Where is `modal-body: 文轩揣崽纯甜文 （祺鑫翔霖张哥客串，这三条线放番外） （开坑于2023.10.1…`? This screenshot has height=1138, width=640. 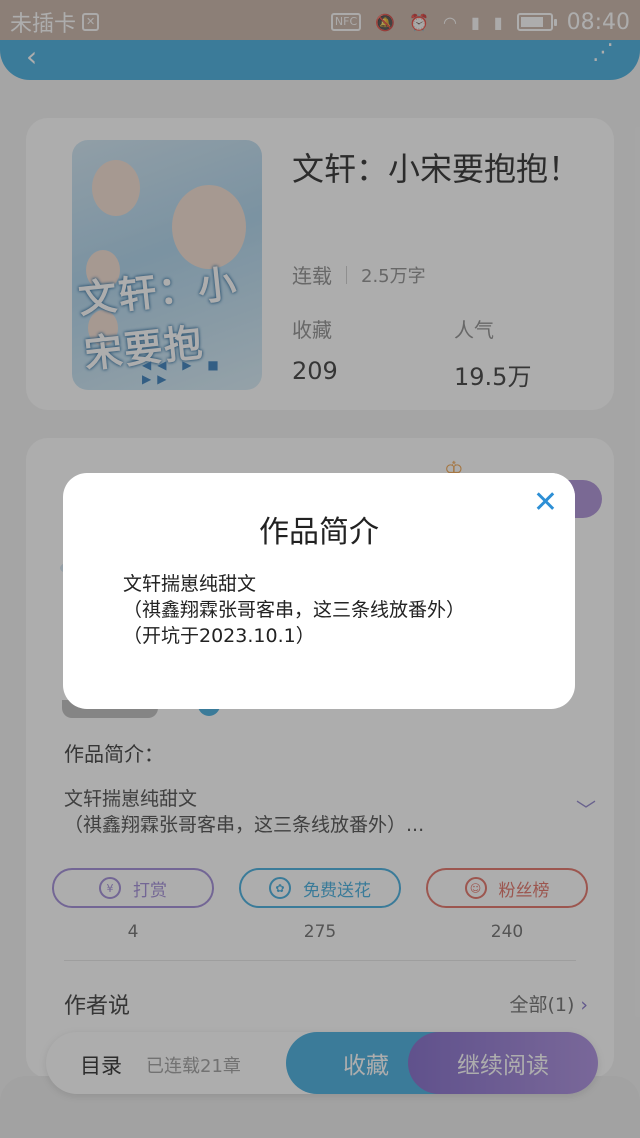 modal-body: 文轩揣崽纯甜文 （祺鑫翔霖张哥客串，这三条线放番外） （开坑于2023.10.1… is located at coordinates (294, 610).